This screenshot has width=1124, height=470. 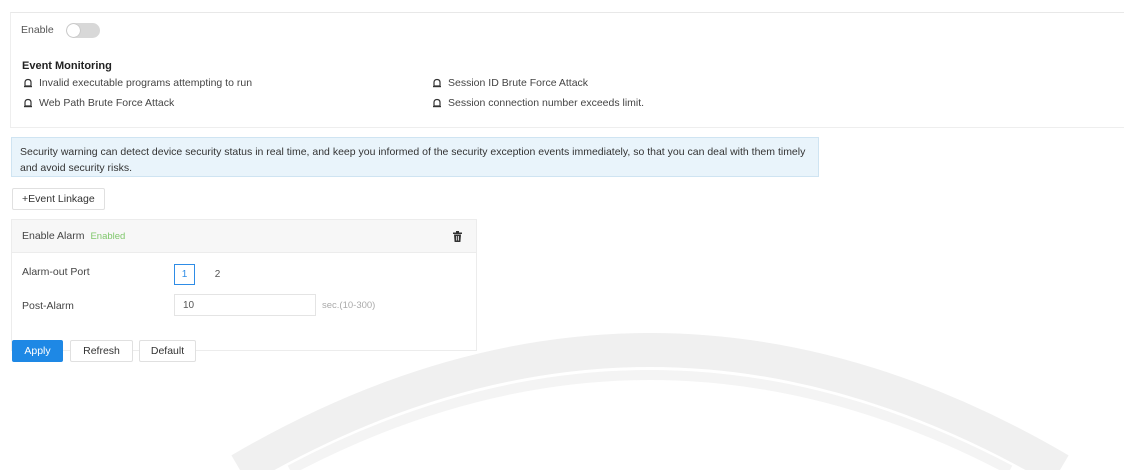 What do you see at coordinates (67, 66) in the screenshot?
I see `event-monitoring-title: Event Monitoring` at bounding box center [67, 66].